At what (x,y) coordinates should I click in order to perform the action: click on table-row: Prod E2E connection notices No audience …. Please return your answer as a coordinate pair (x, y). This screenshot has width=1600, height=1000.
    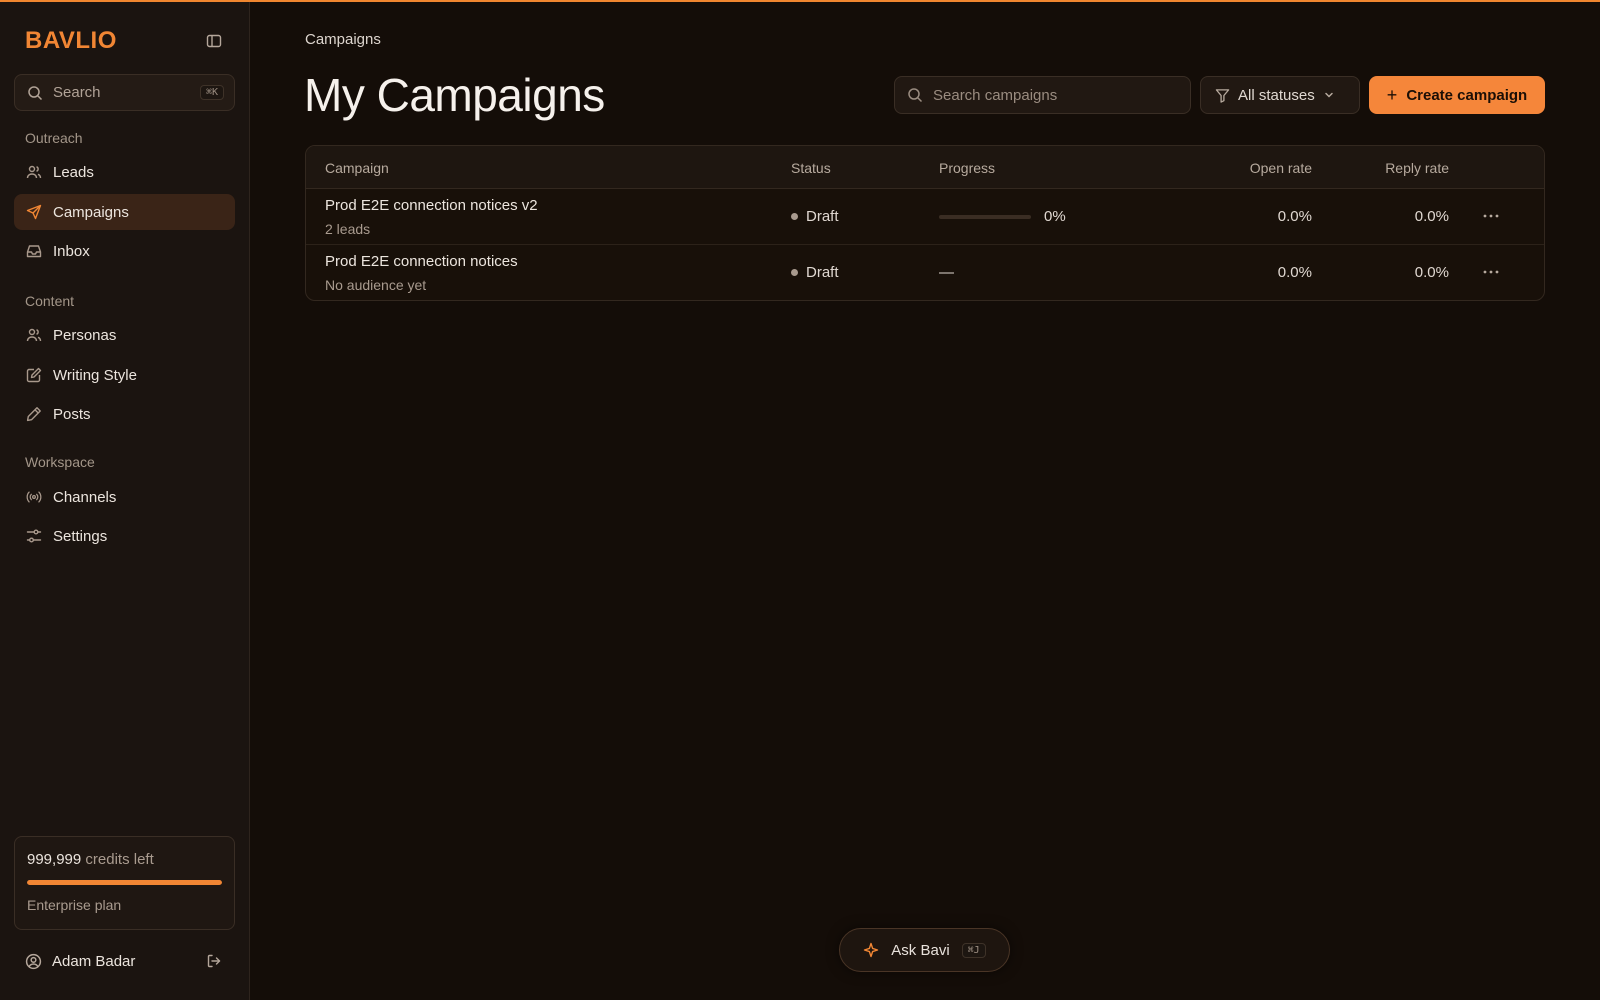
    Looking at the image, I should click on (925, 272).